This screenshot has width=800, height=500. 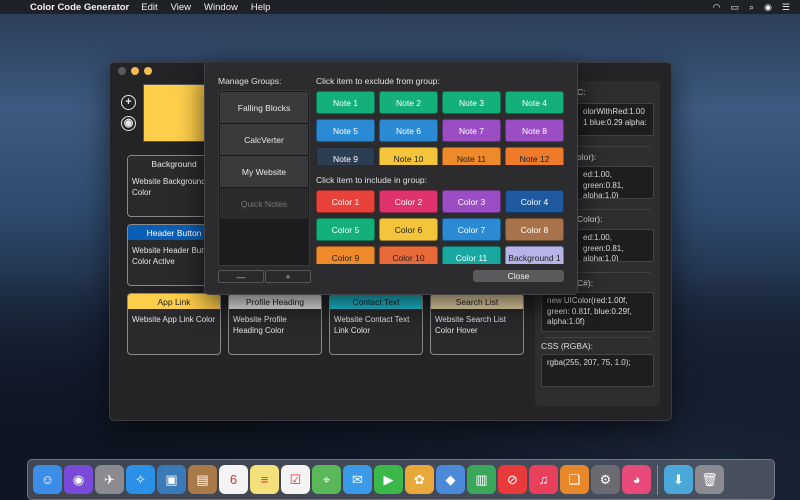 I want to click on notification-center-icon: ☰, so click(x=786, y=7).